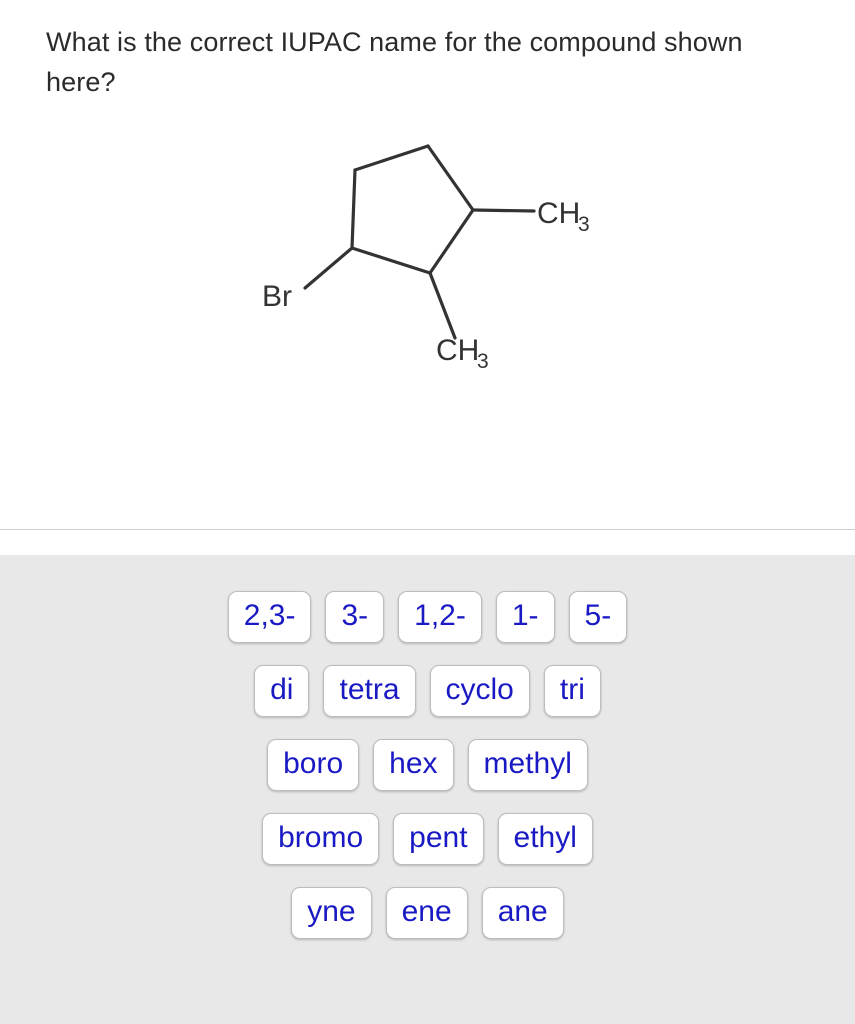 The width and height of the screenshot is (855, 1024). Describe the element at coordinates (413, 765) in the screenshot. I see `answer-tile: hex` at that location.